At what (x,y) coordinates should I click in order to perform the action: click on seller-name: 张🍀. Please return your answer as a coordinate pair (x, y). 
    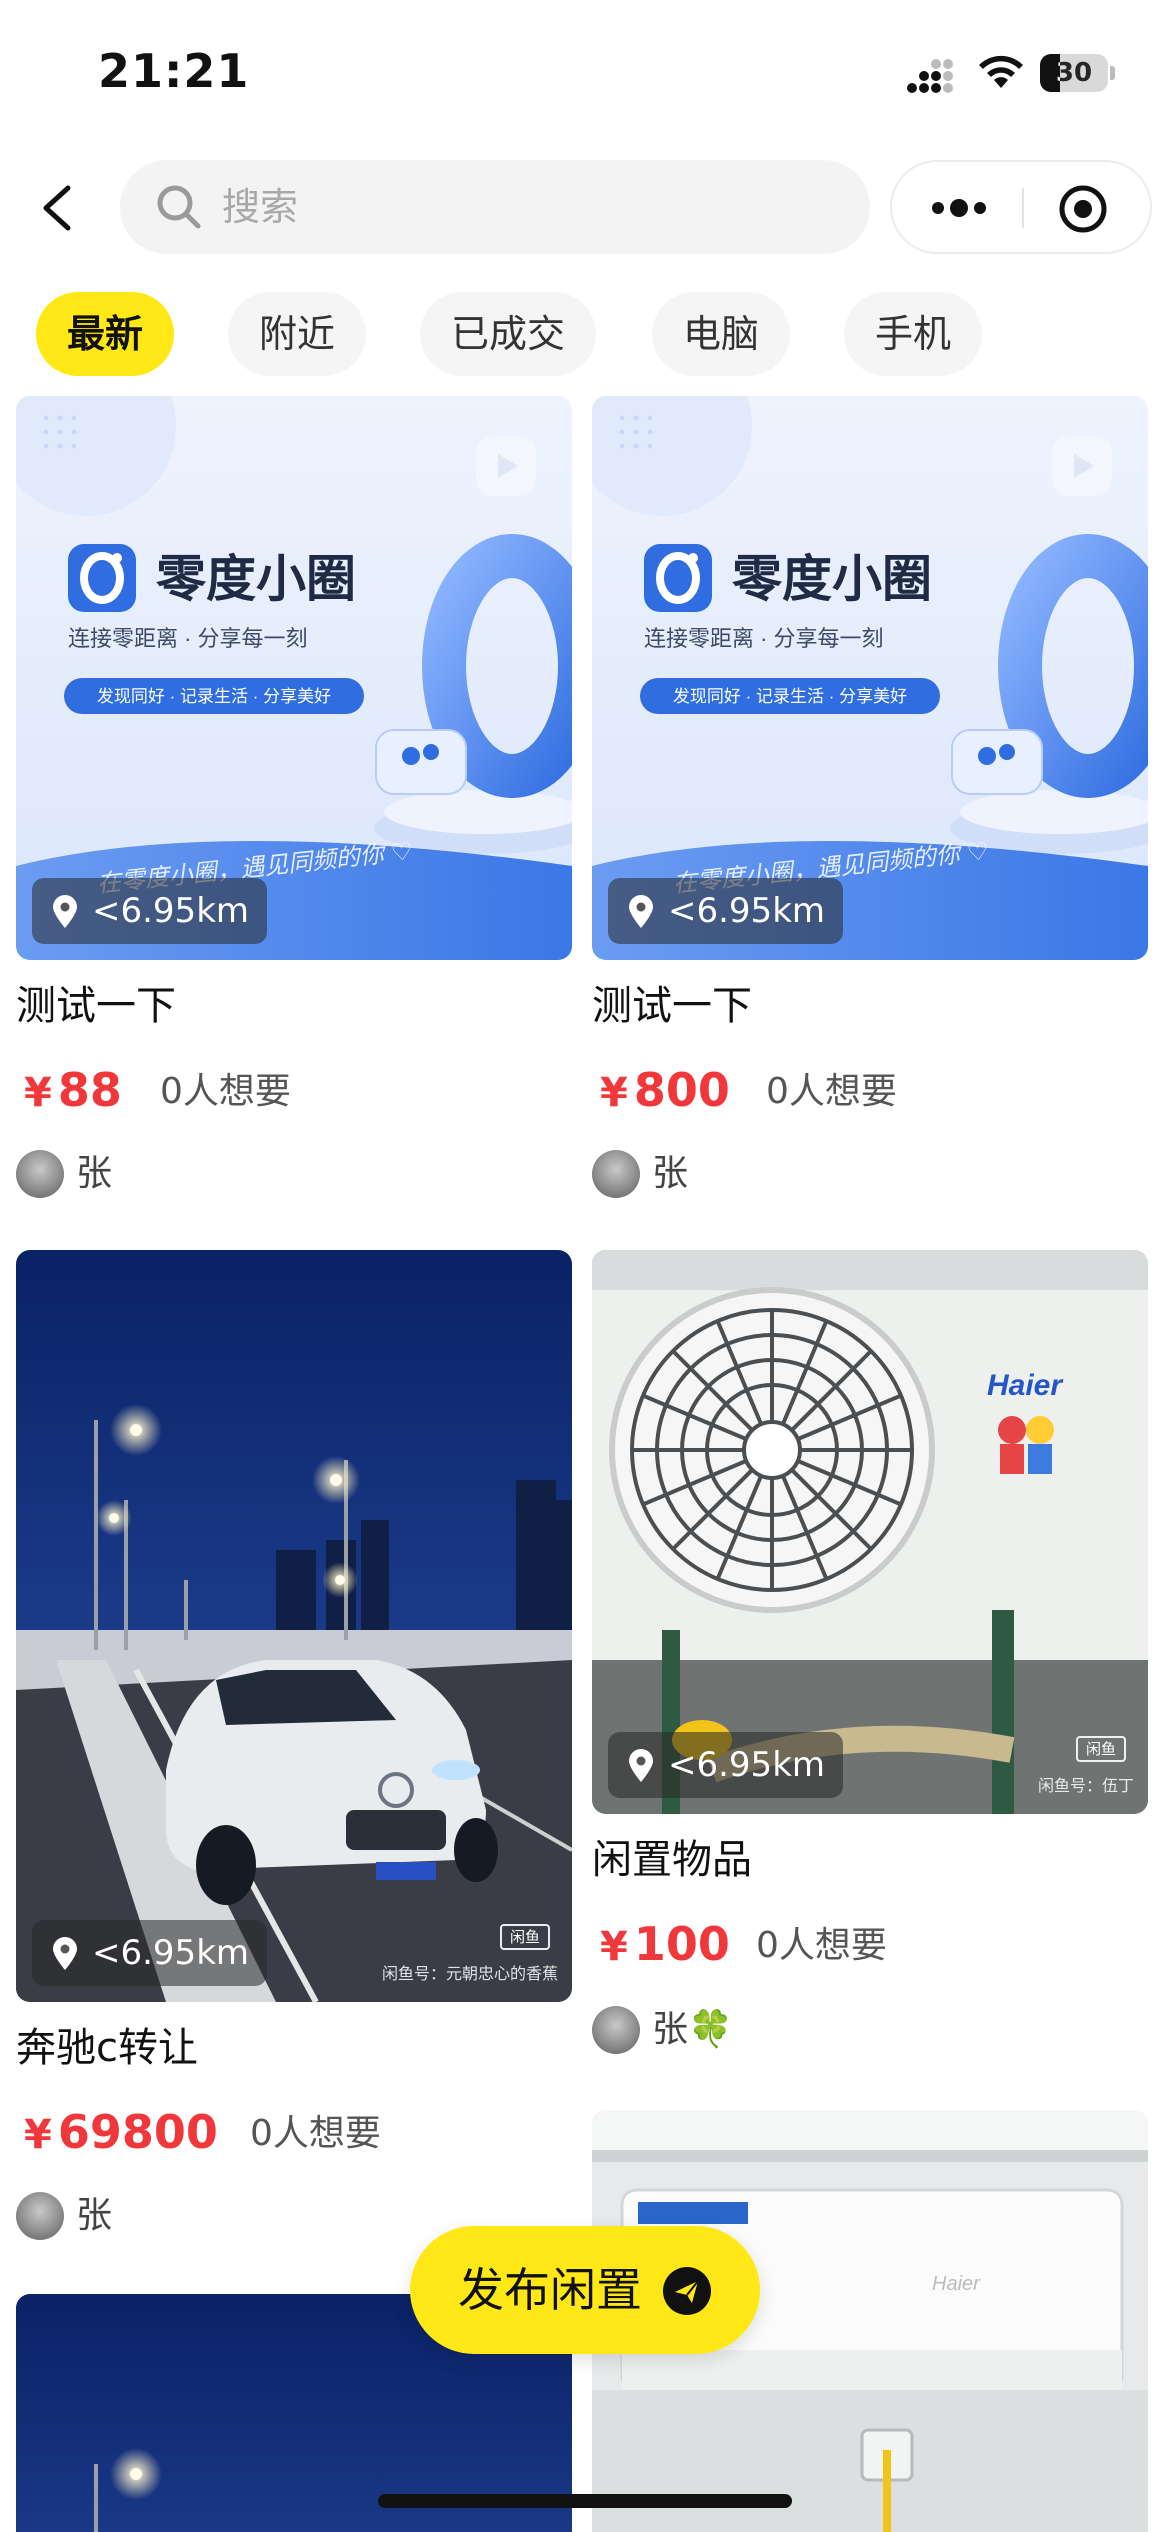
    Looking at the image, I should click on (692, 2030).